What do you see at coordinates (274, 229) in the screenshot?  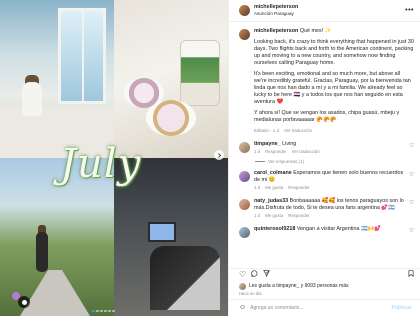 I see `comment-username: quinterosol9218` at bounding box center [274, 229].